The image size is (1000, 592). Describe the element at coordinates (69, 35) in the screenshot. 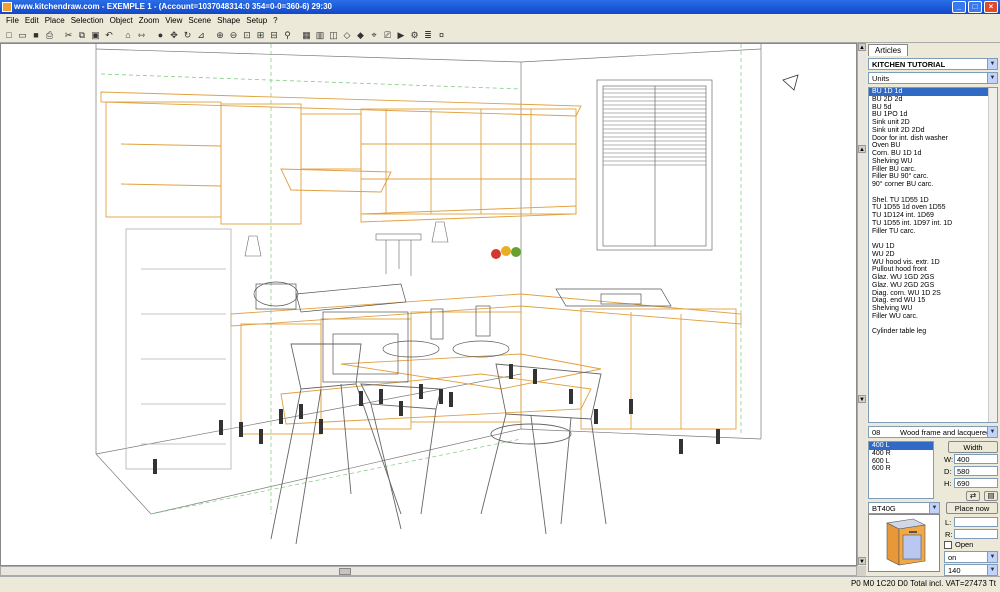

I see `cut-icon: ✂` at that location.